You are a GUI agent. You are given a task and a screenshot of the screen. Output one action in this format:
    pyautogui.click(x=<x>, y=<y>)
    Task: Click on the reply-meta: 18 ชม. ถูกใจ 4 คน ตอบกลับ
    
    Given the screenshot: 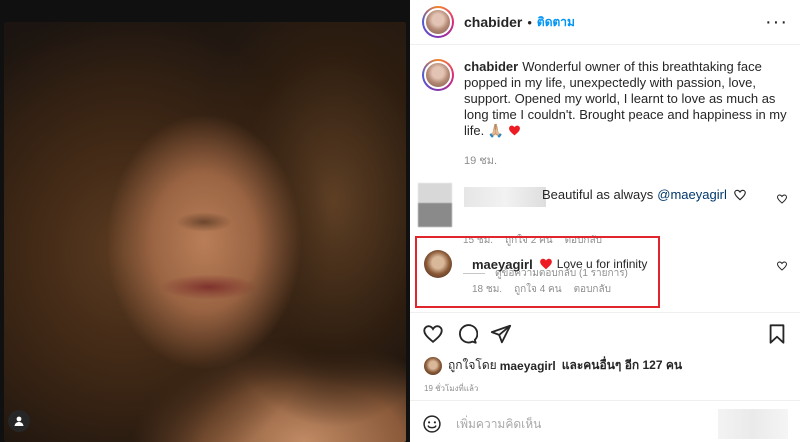 What is the action you would take?
    pyautogui.click(x=541, y=289)
    